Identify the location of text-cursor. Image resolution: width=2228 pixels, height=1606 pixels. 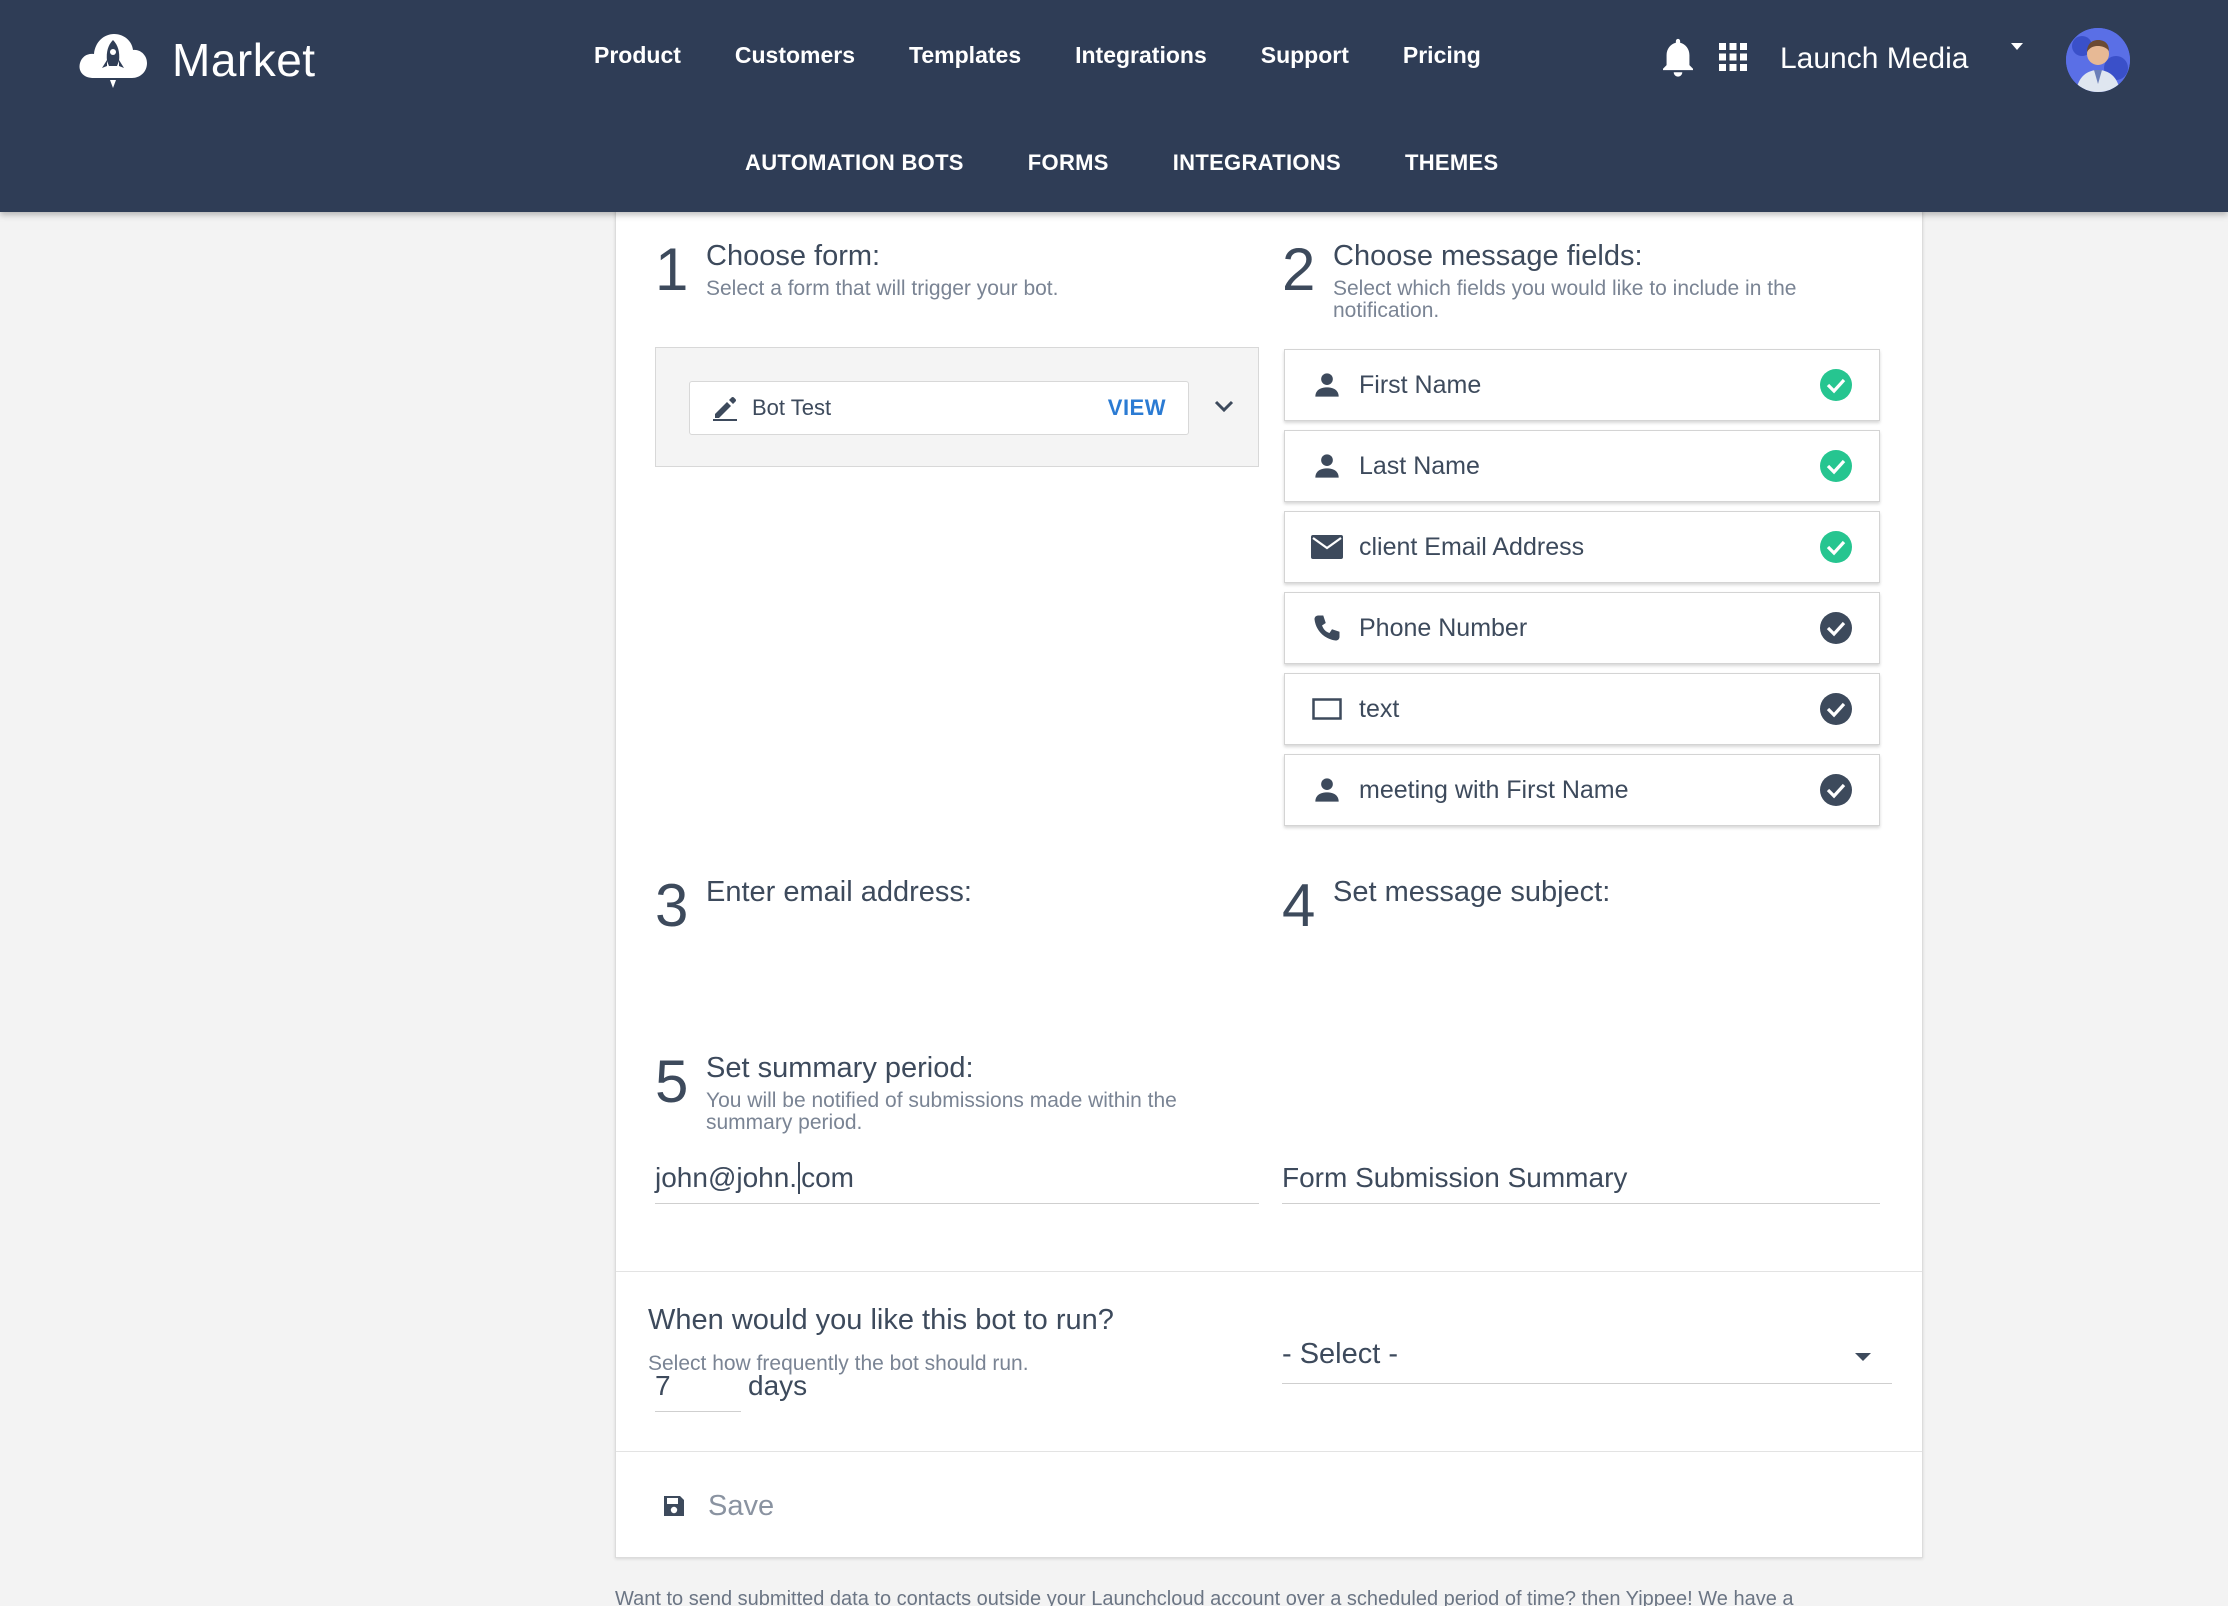
(799, 1177).